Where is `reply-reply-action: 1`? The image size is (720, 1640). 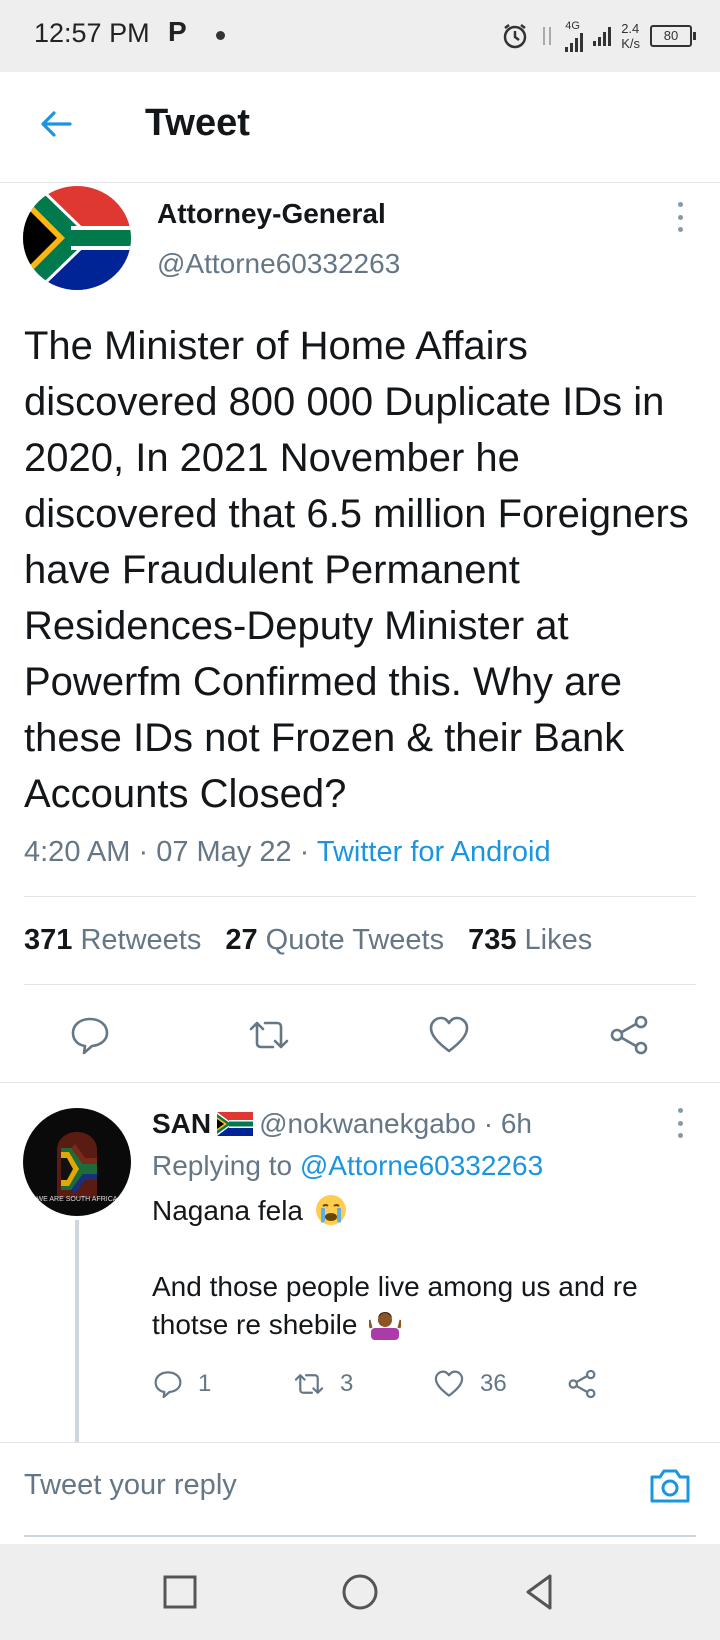 reply-reply-action: 1 is located at coordinates (222, 1384).